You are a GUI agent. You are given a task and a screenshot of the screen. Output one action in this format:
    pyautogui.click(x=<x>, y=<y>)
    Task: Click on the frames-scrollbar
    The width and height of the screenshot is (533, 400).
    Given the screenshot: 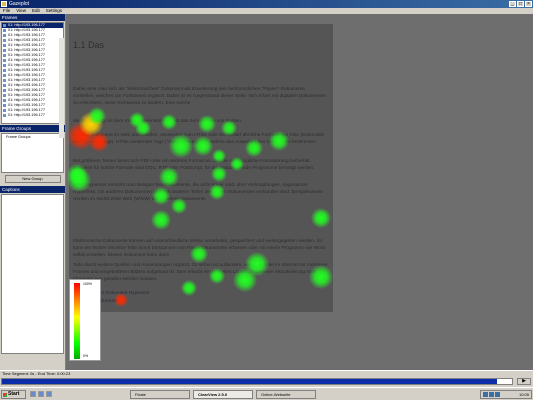 What is the action you would take?
    pyautogui.click(x=61, y=88)
    